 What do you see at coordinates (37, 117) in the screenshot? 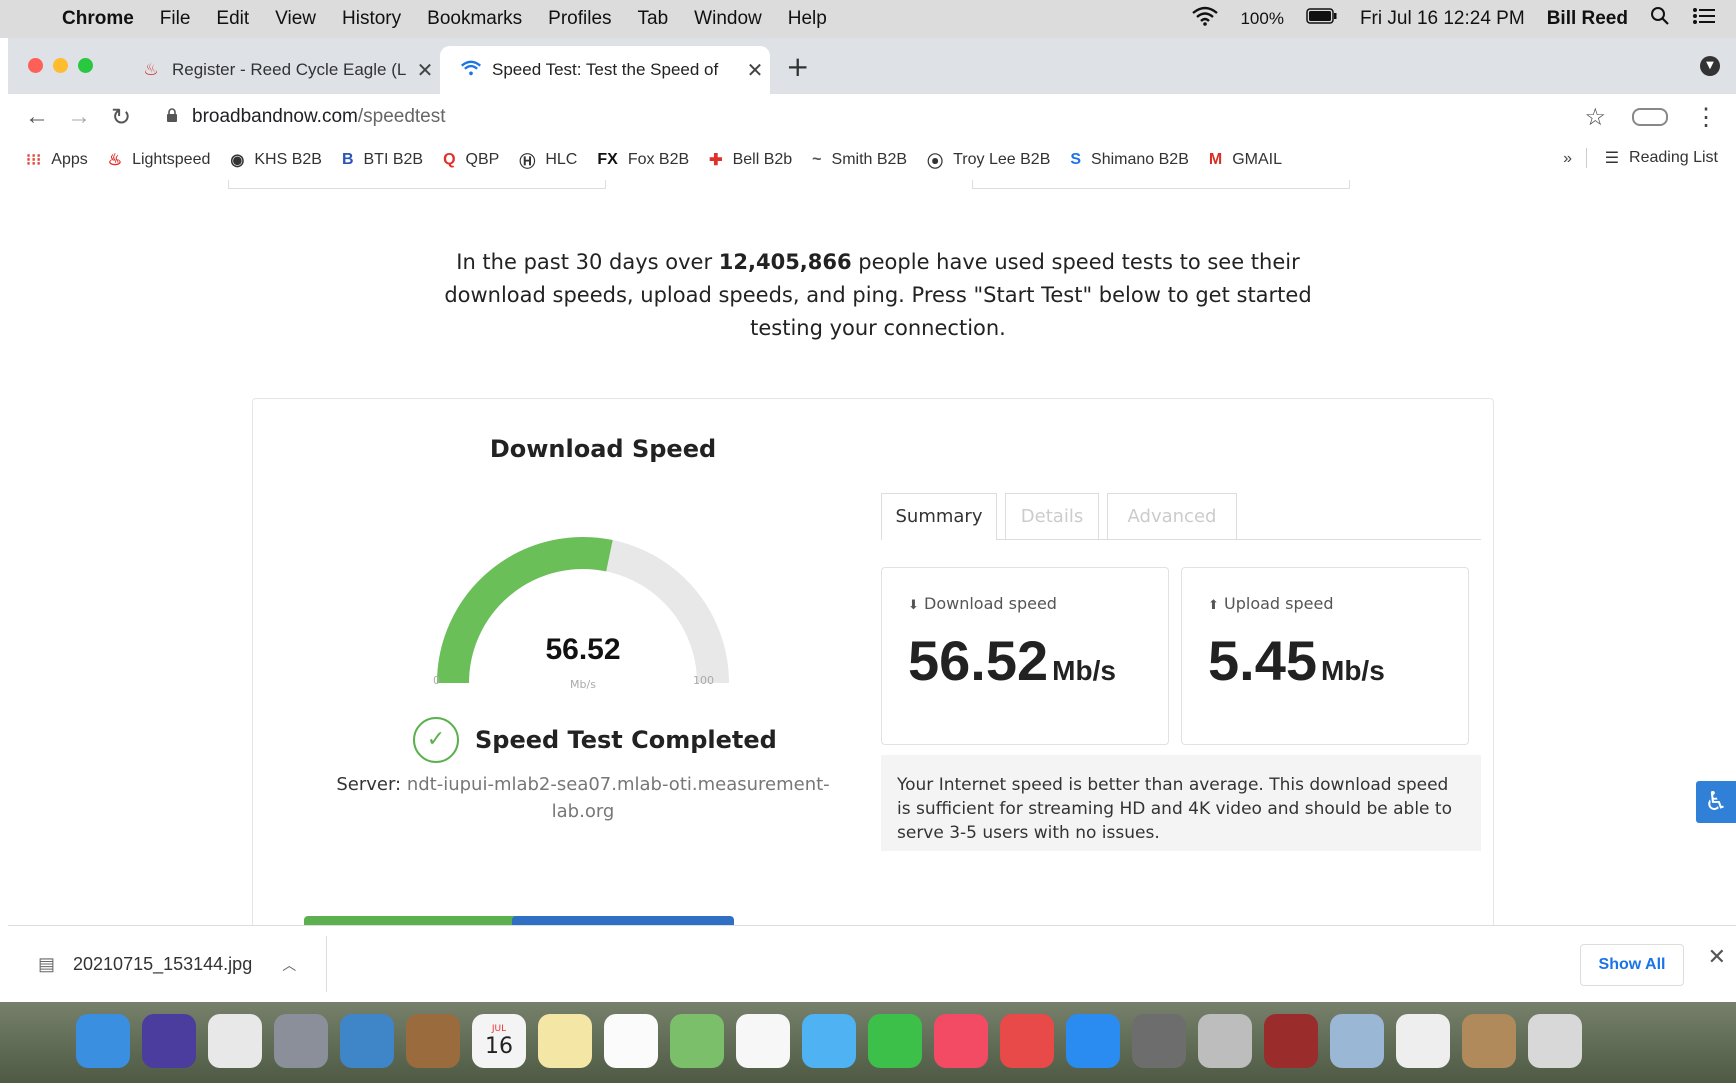
I see `back-arrow-icon: ←` at bounding box center [37, 117].